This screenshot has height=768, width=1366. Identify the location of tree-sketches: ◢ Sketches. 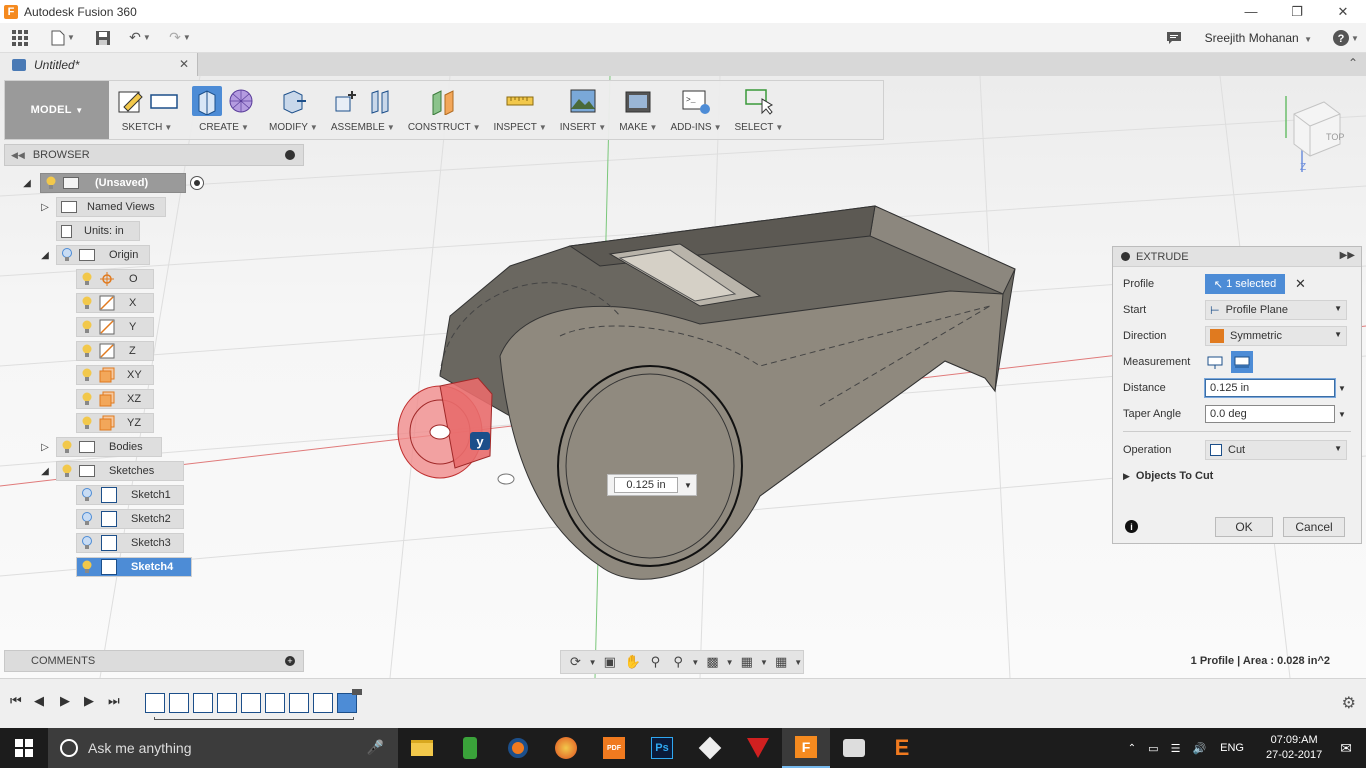
(111, 471).